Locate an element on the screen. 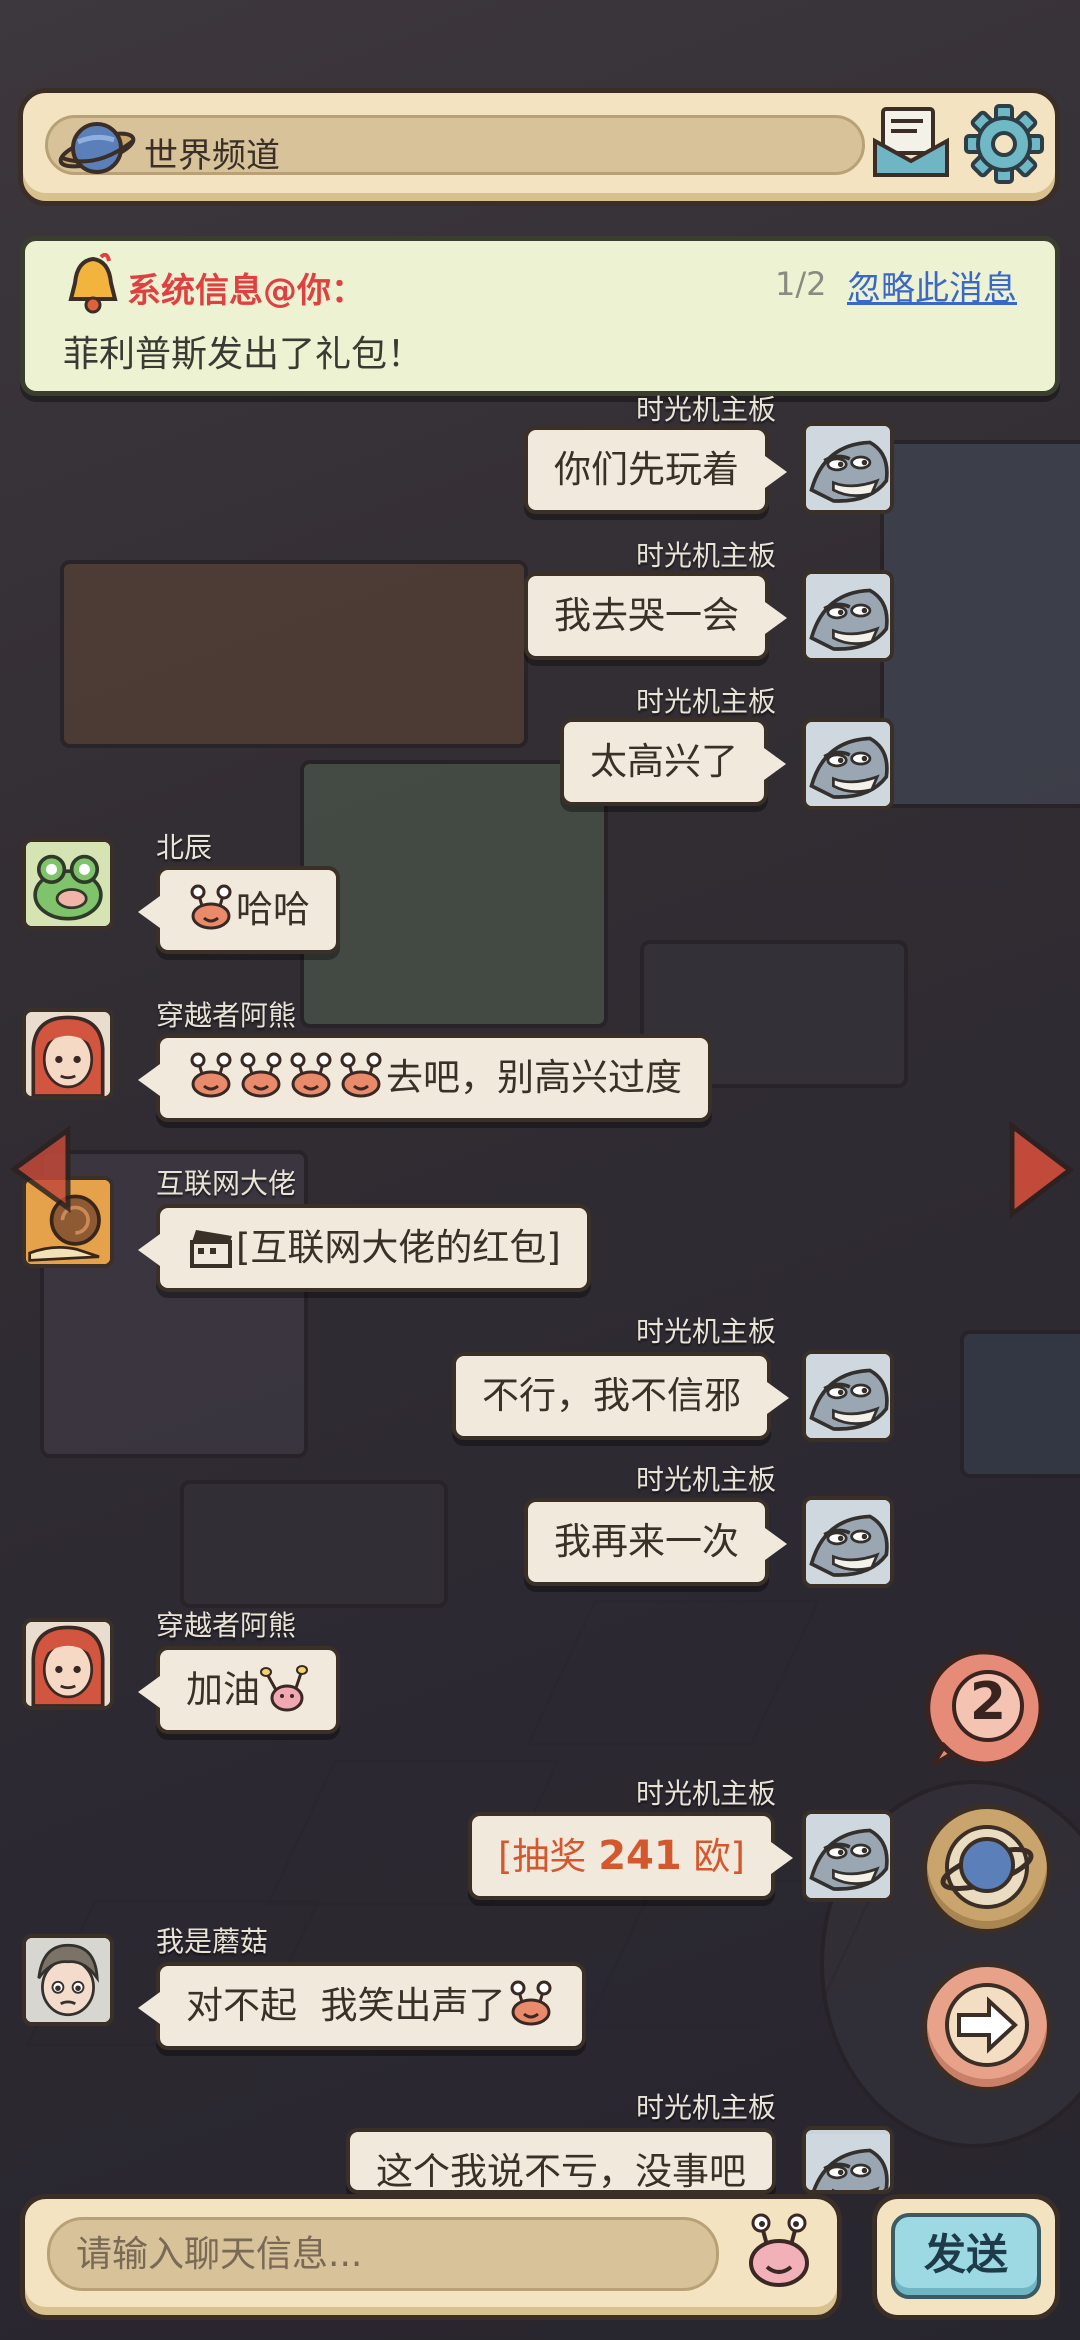 This screenshot has height=2340, width=1080. chat-text: 对不起 我笑出声了 is located at coordinates (346, 2005).